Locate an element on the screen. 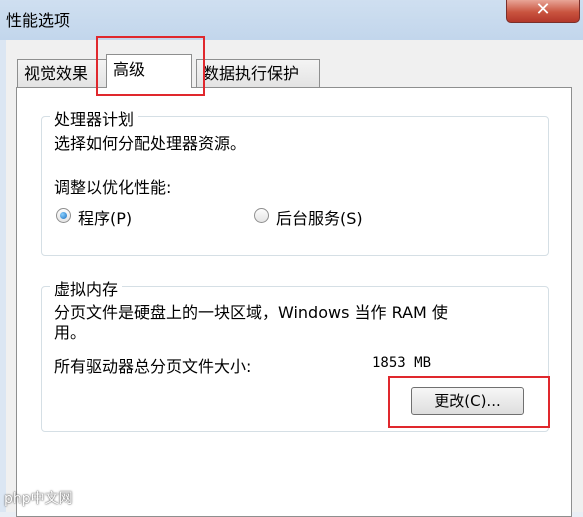 The image size is (583, 517). radio-background-services is located at coordinates (261, 215).